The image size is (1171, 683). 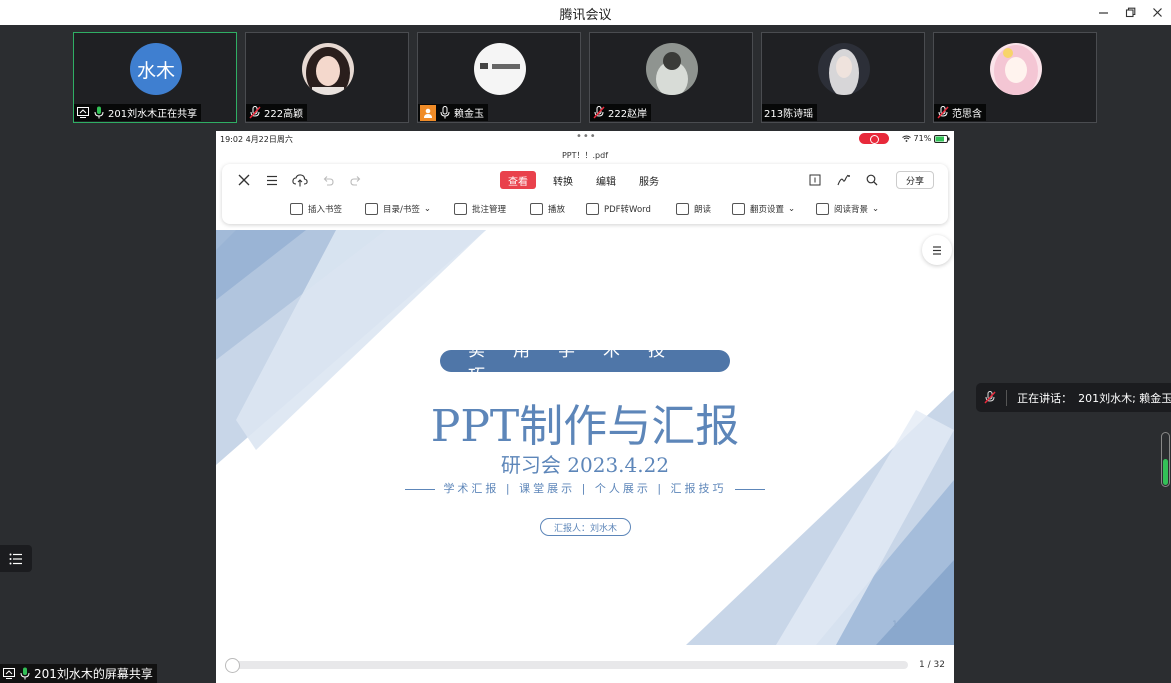 I want to click on page-slider-thumb, so click(x=232, y=665).